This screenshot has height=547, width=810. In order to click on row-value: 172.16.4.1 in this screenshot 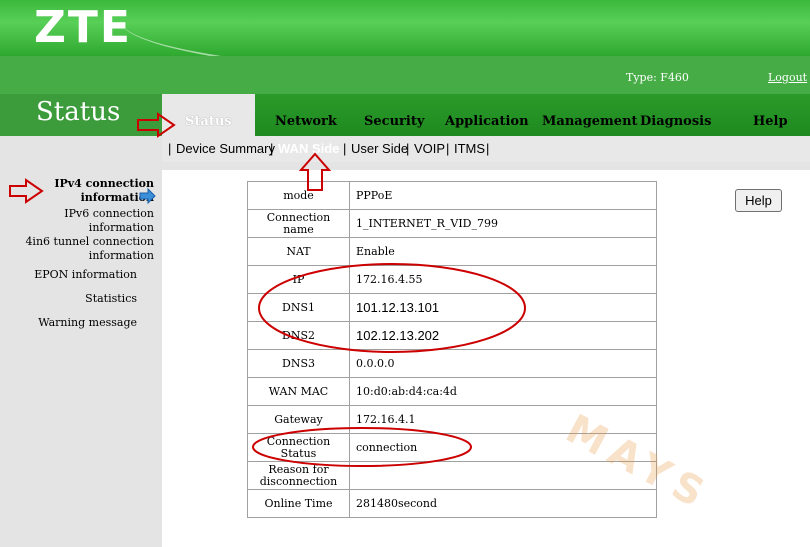, I will do `click(503, 419)`.